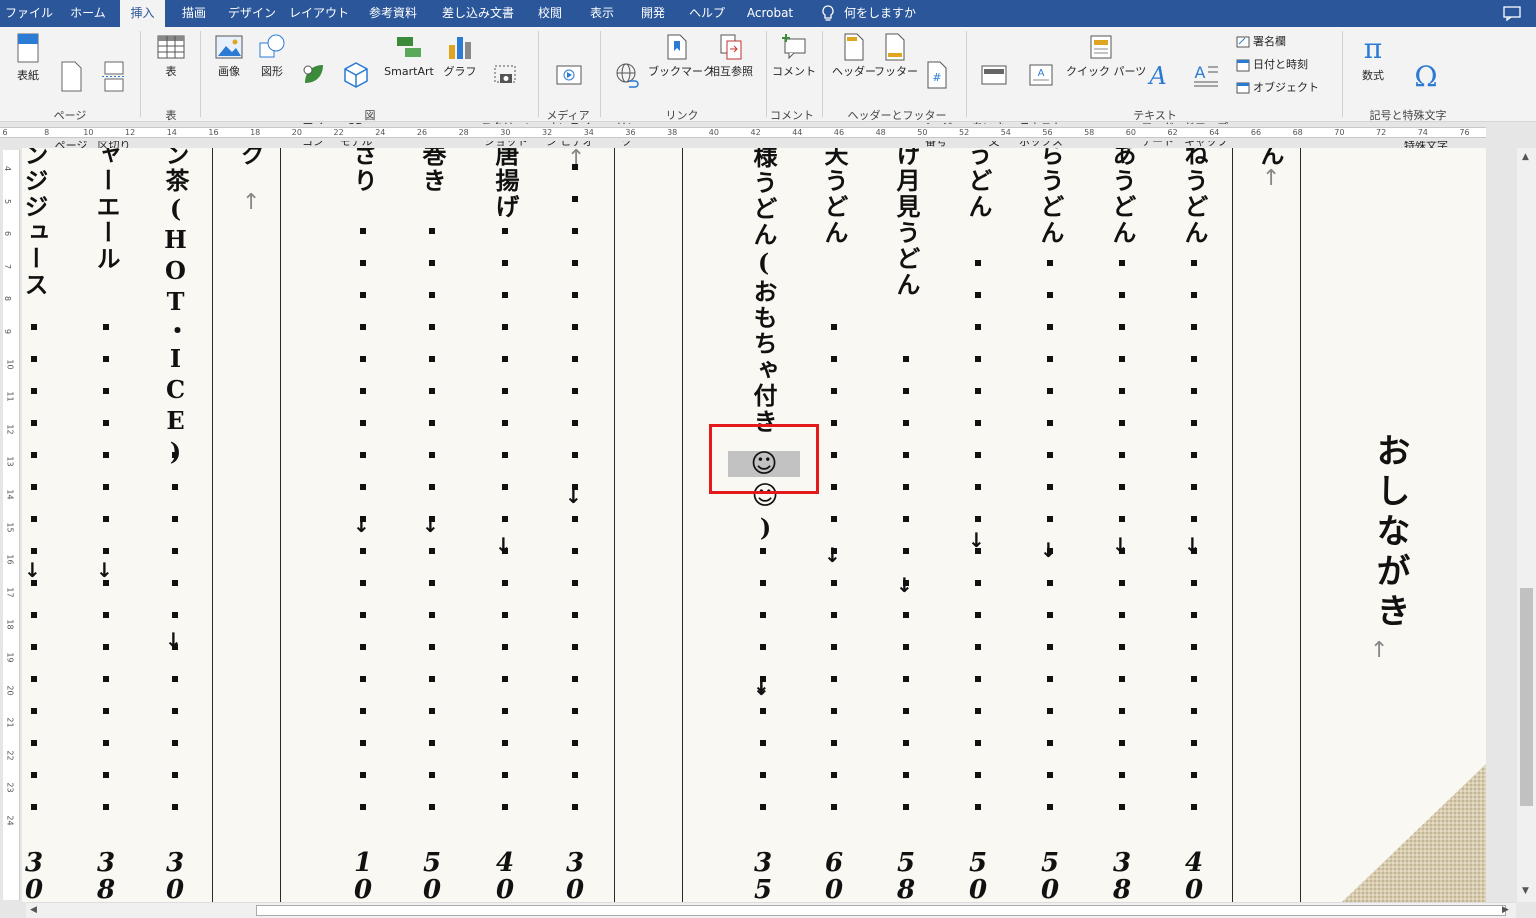  What do you see at coordinates (1277, 88) in the screenshot?
I see `object-button: オブジェクト` at bounding box center [1277, 88].